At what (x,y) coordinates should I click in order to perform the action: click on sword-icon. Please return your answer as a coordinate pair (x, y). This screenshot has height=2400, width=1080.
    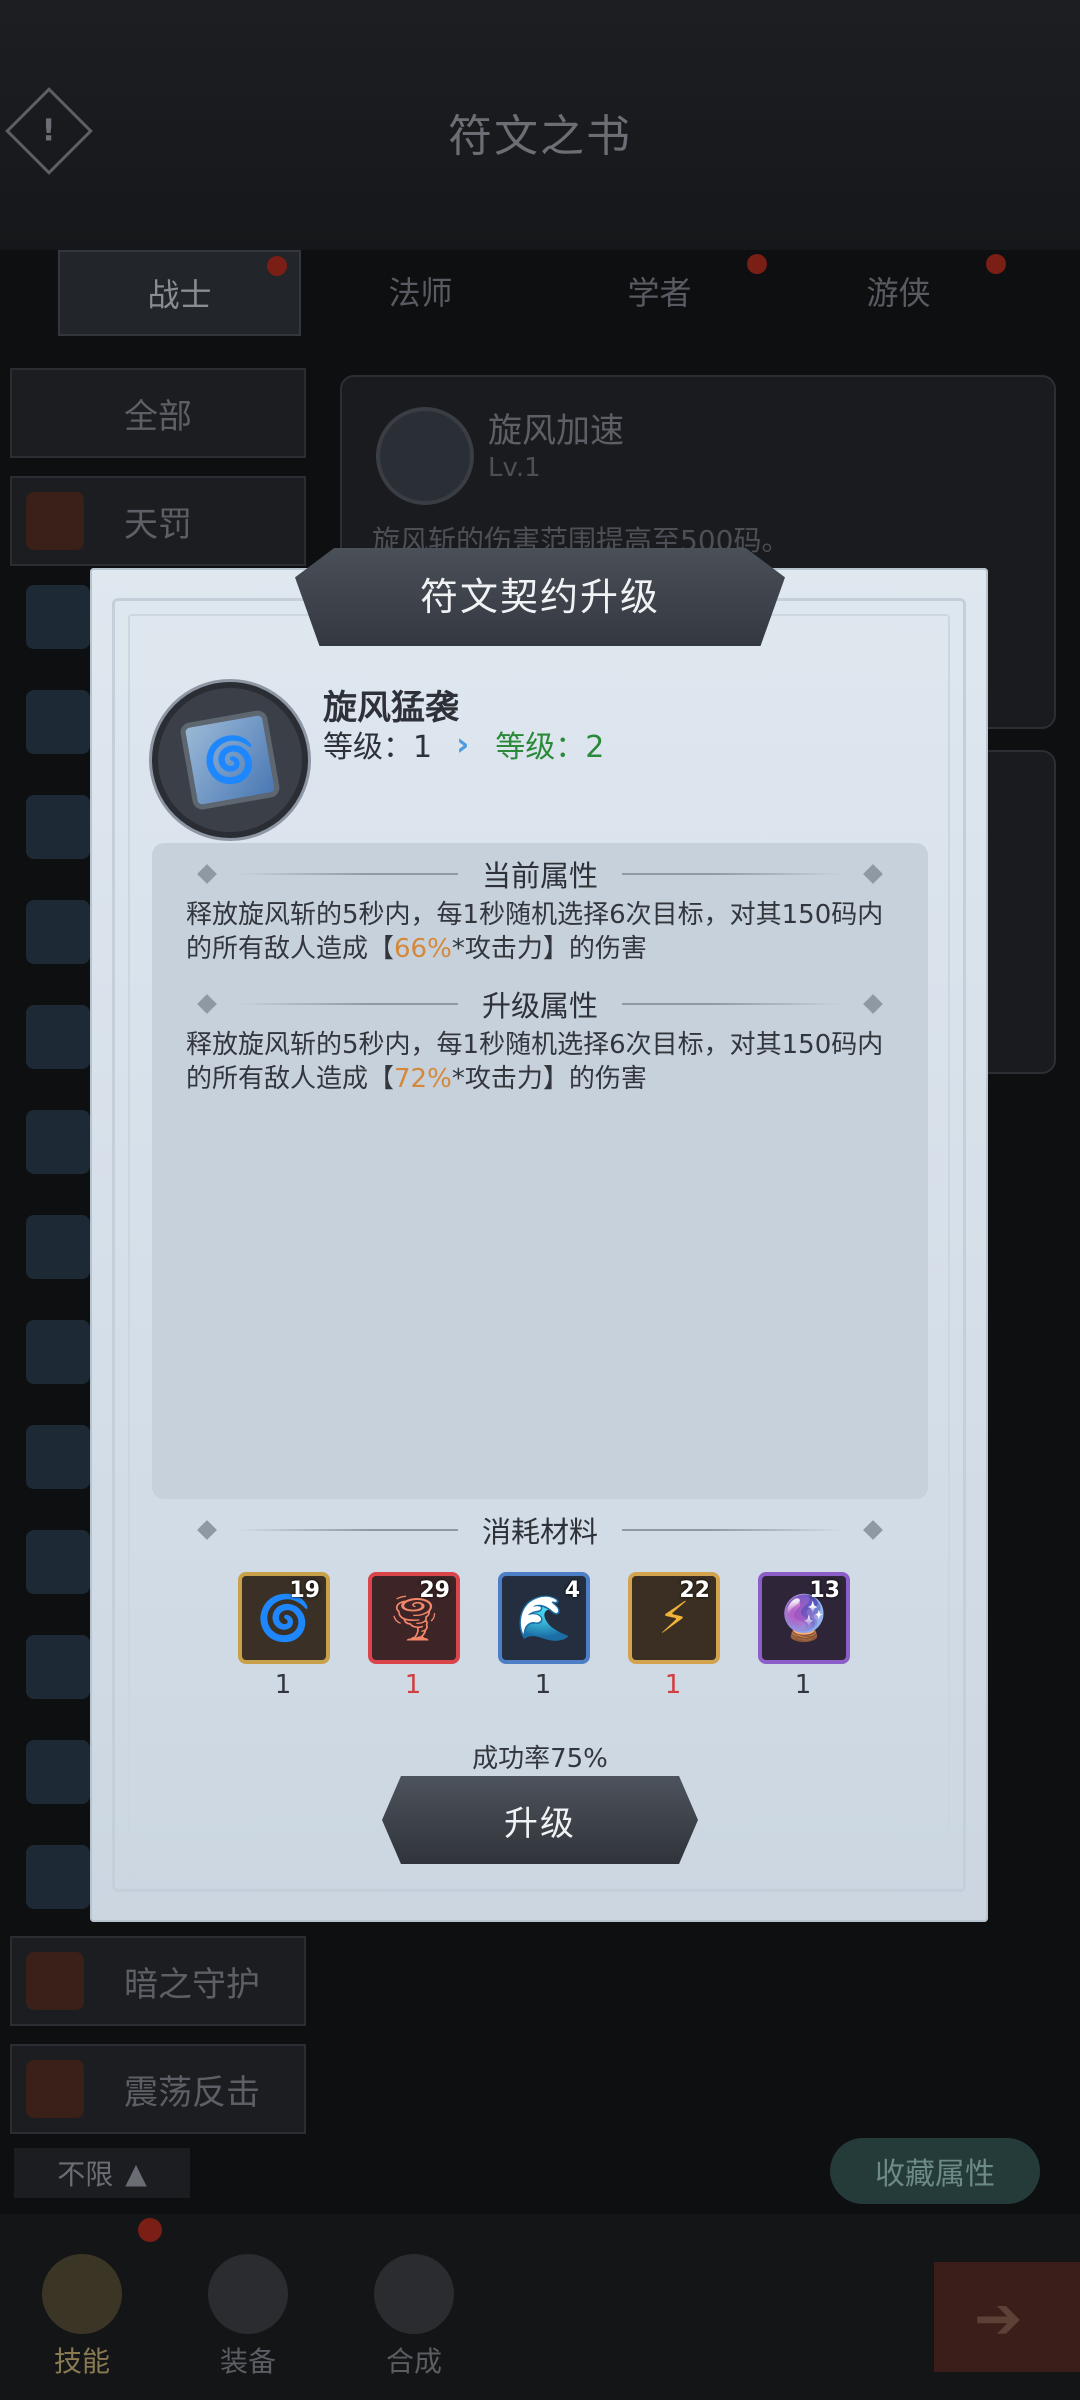
    Looking at the image, I should click on (82, 2294).